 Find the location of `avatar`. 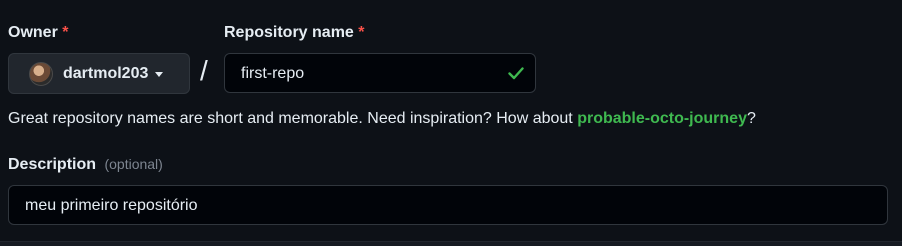

avatar is located at coordinates (41, 73).